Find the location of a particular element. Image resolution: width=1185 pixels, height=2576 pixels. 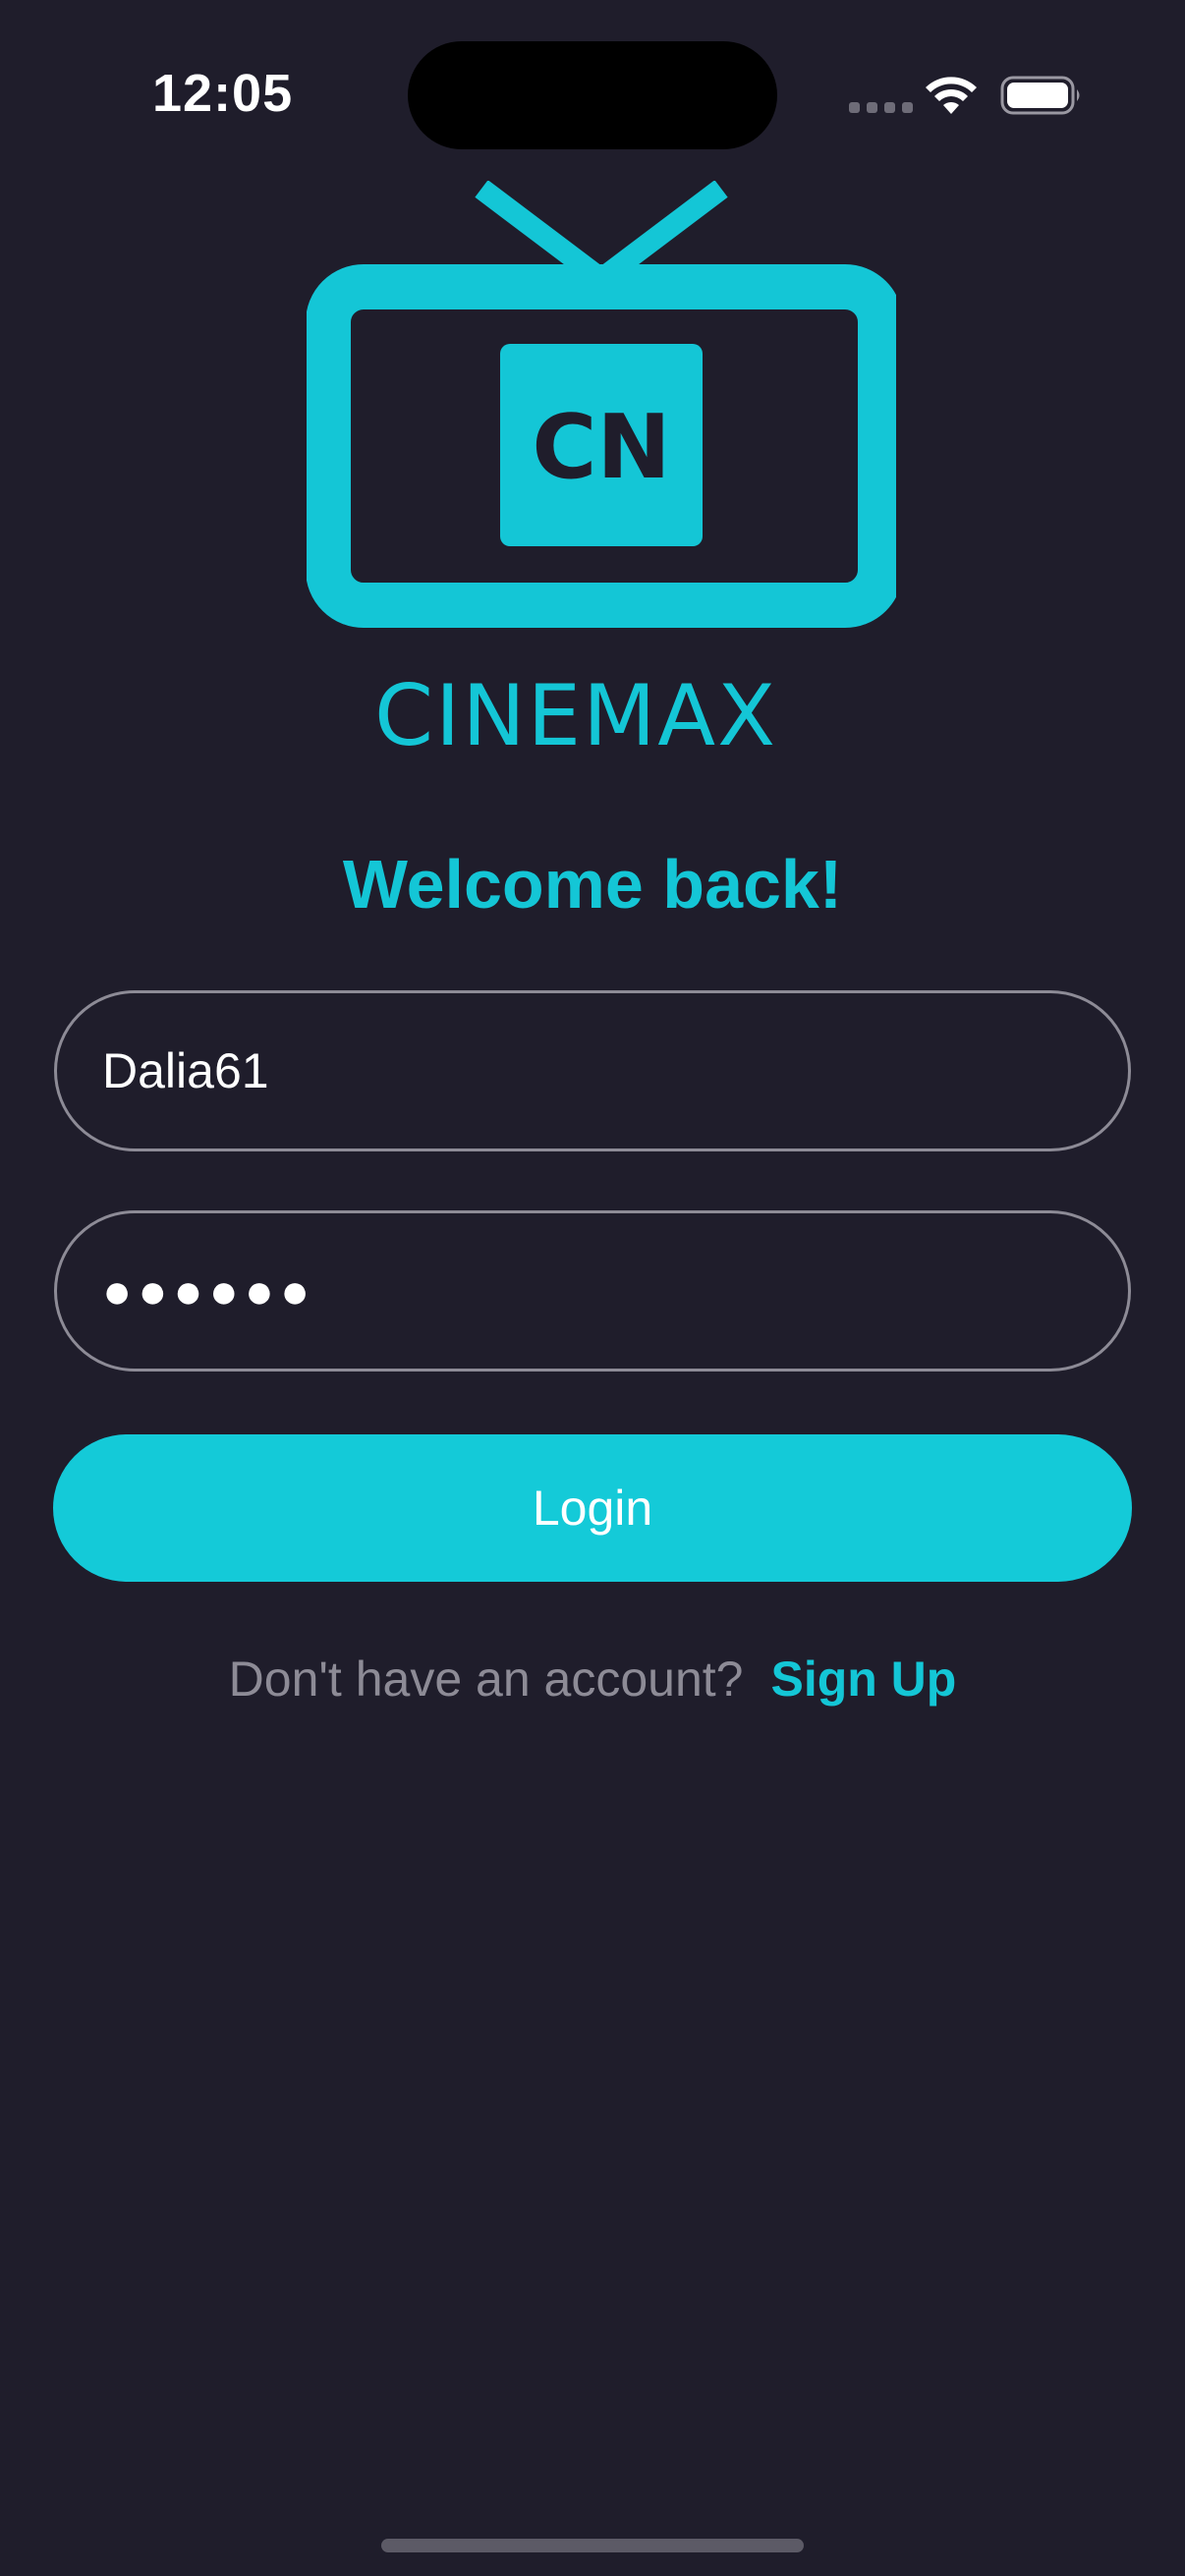

logo-monogram: CN is located at coordinates (601, 447).